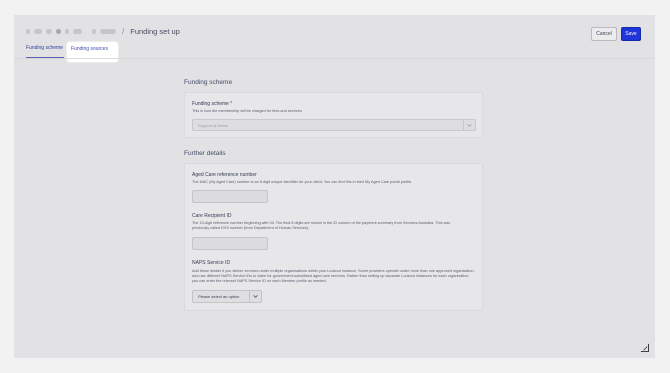  I want to click on page-title: Funding set up, so click(155, 31).